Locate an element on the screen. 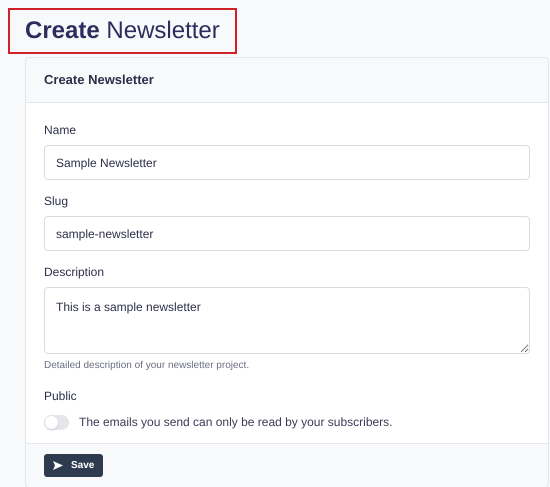 The width and height of the screenshot is (550, 487). input-field: sample-newsletter is located at coordinates (287, 233).